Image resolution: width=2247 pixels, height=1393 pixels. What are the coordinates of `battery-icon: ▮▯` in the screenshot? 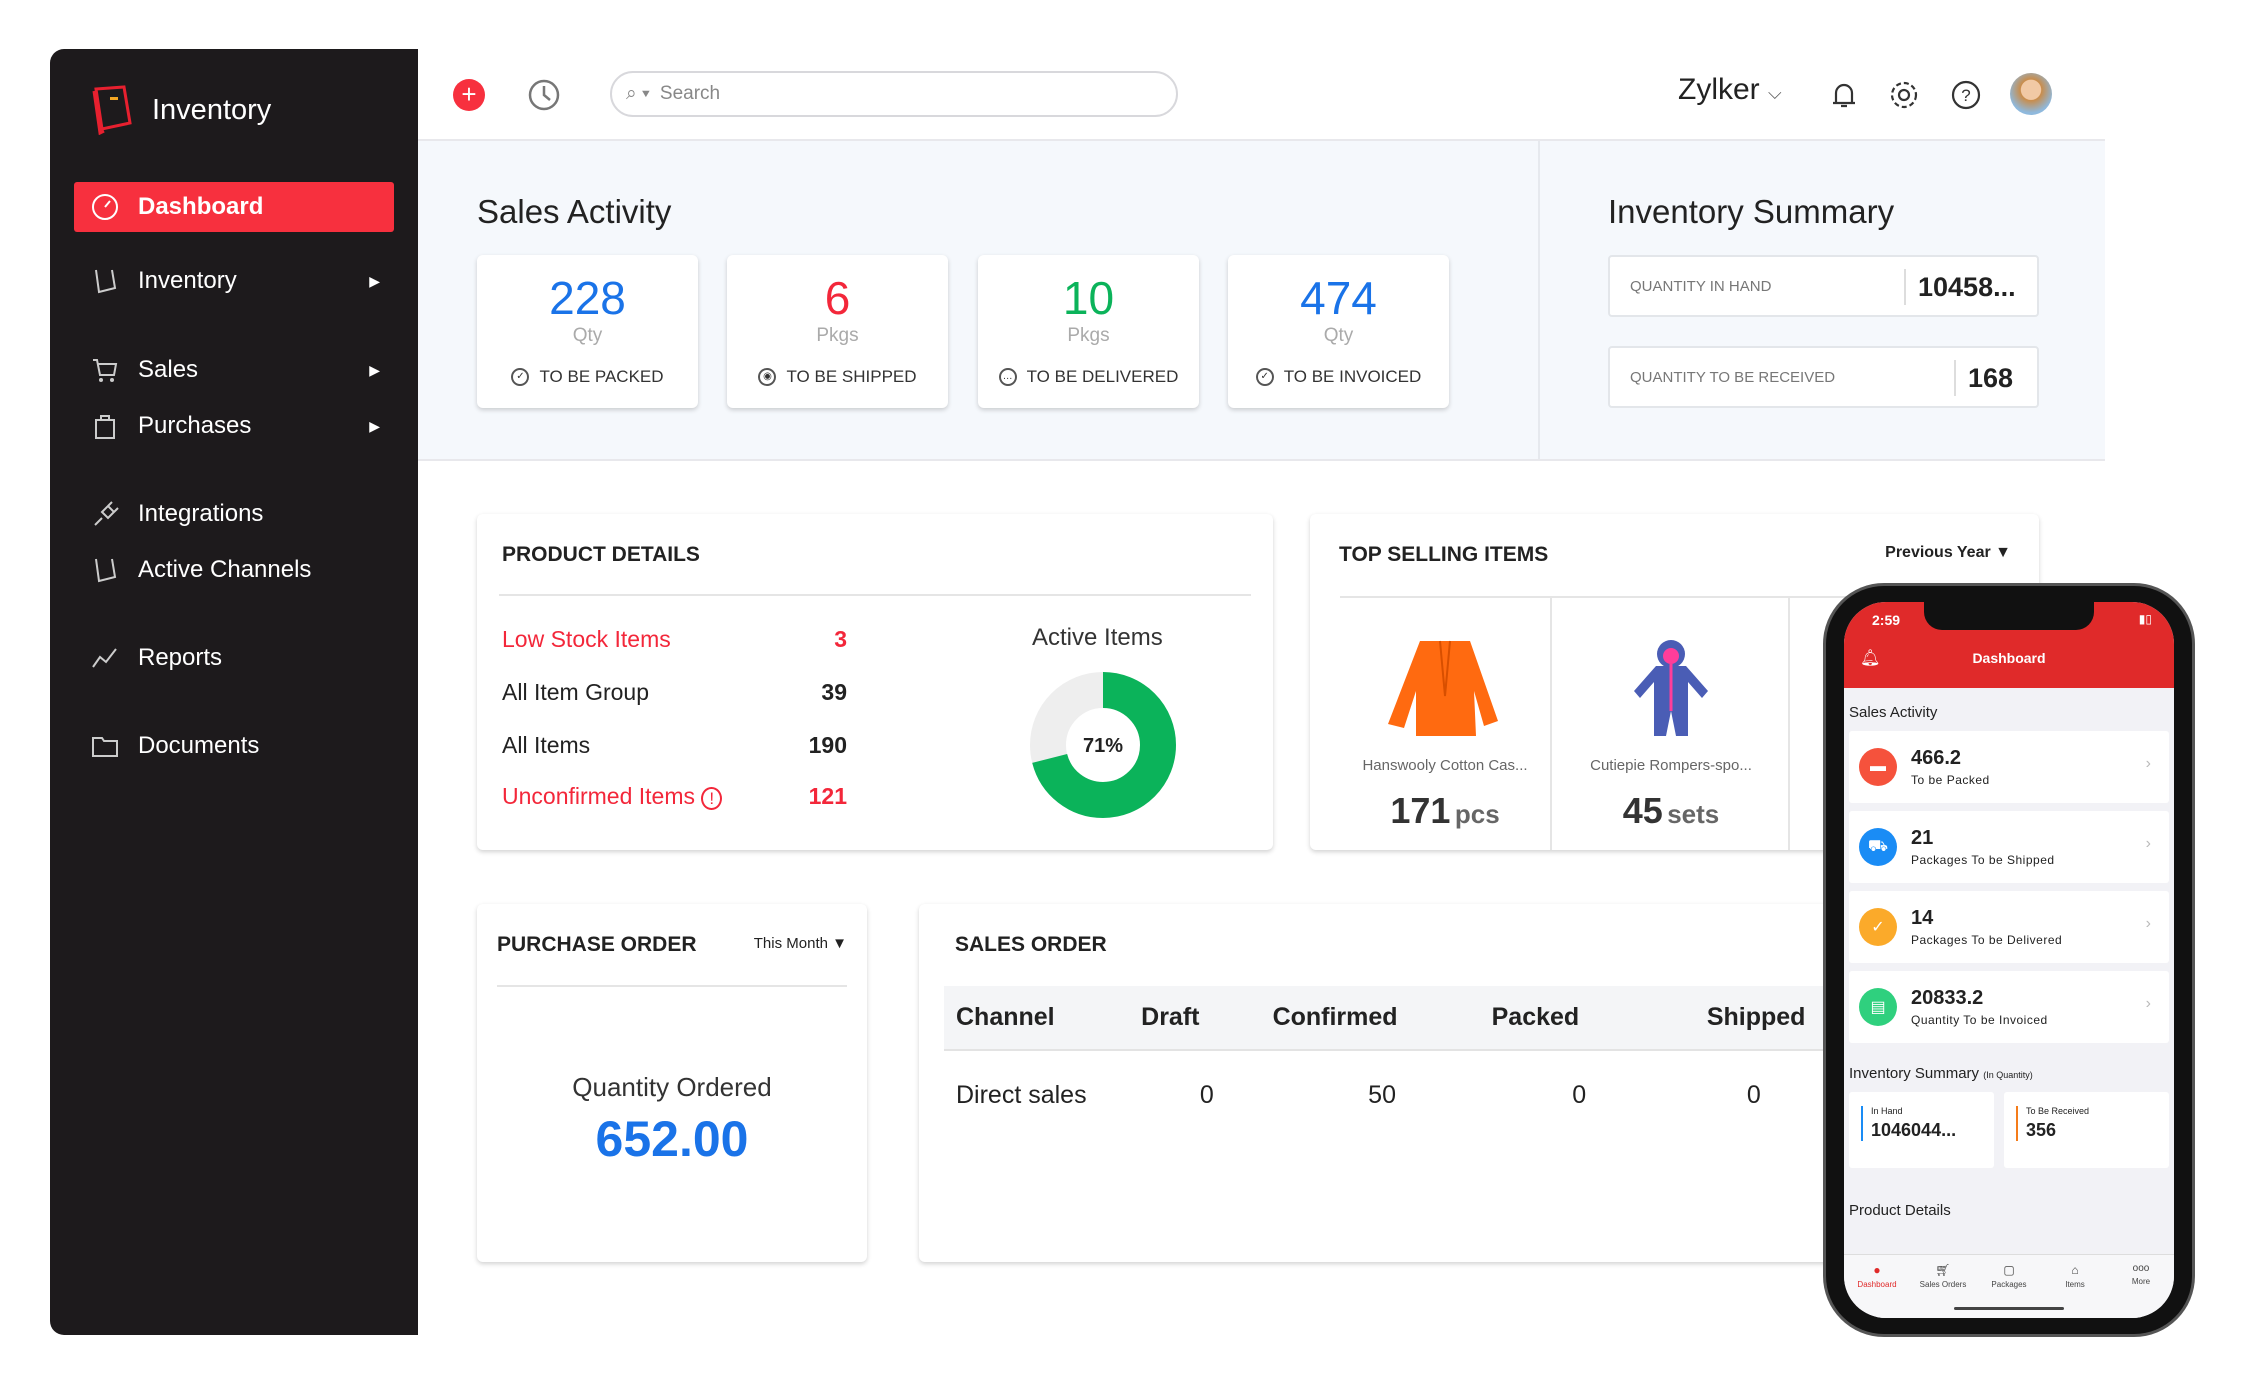 It's located at (2145, 619).